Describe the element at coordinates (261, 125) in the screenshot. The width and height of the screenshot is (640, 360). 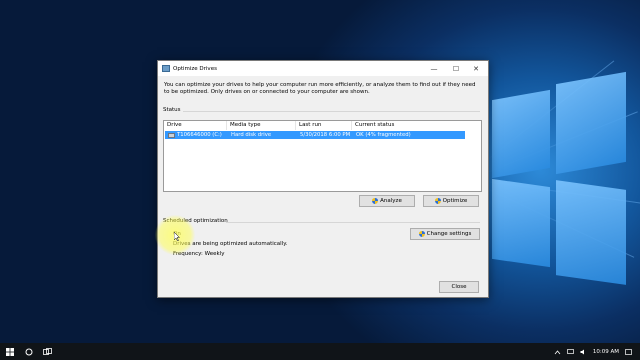
I see `column-header-media-type: Media type` at that location.